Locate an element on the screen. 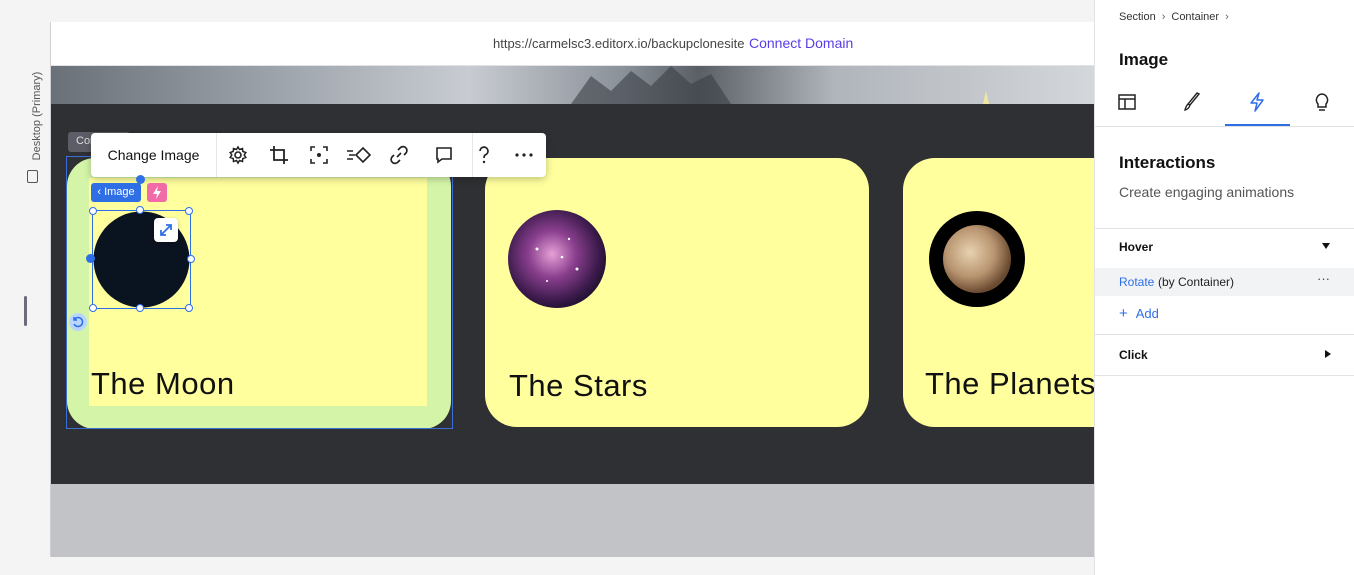  panel-tabs is located at coordinates (1224, 103).